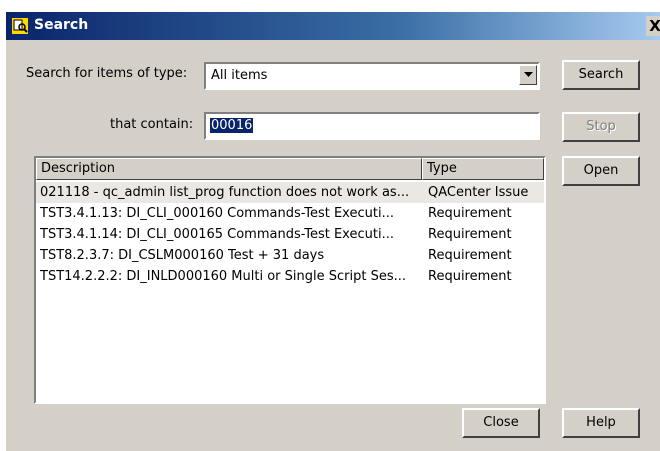 The width and height of the screenshot is (660, 451). Describe the element at coordinates (601, 127) in the screenshot. I see `stop-button: Stop` at that location.